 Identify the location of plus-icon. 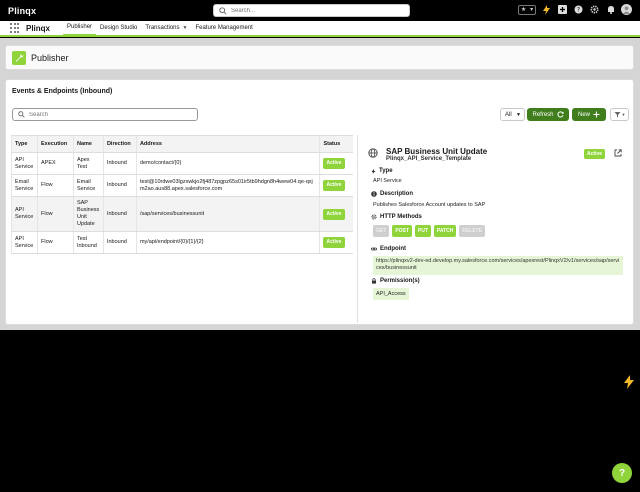
(596, 114).